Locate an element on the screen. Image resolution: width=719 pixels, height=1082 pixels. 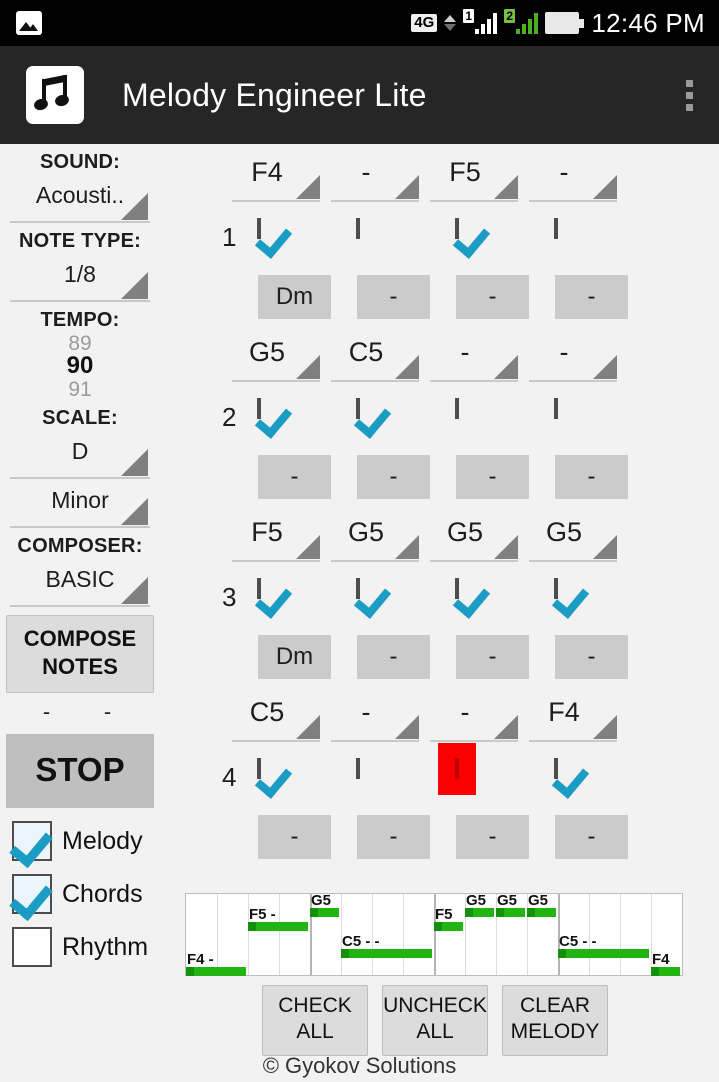
note-type-spinner: 1/8 is located at coordinates (80, 278).